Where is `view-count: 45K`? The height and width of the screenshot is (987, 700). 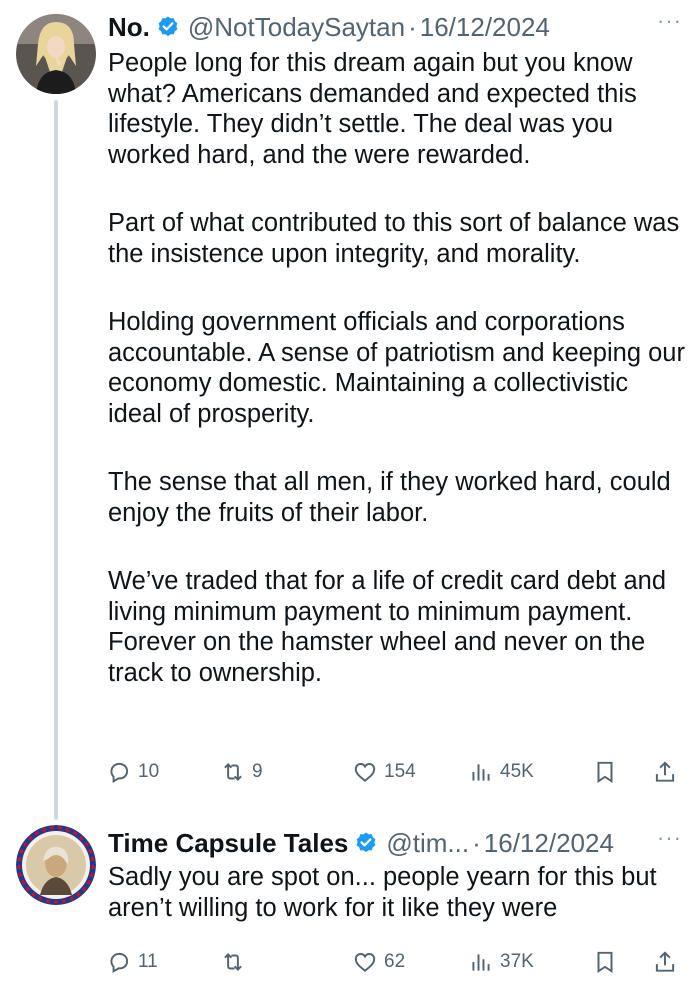 view-count: 45K is located at coordinates (517, 771).